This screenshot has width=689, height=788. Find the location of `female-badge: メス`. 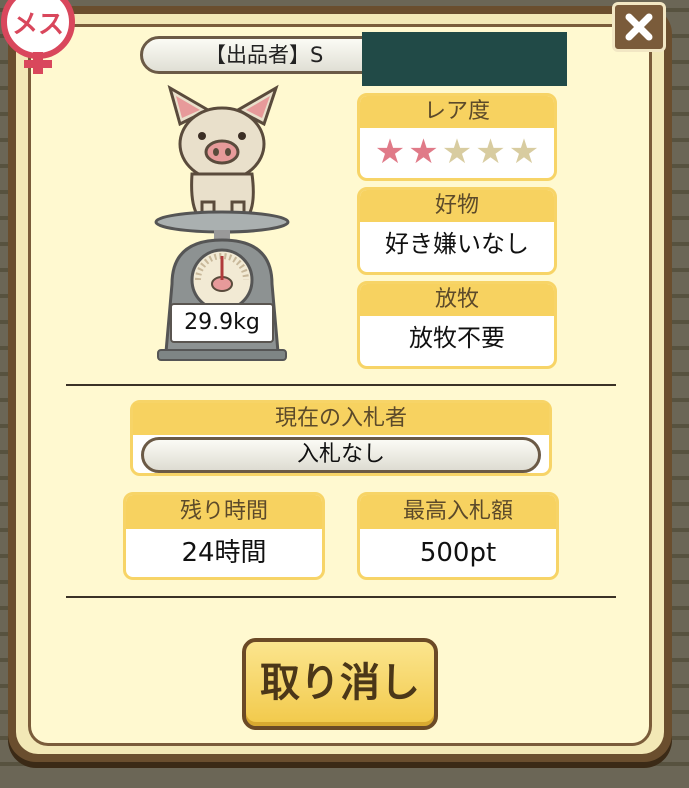

female-badge: メス is located at coordinates (42, 40).